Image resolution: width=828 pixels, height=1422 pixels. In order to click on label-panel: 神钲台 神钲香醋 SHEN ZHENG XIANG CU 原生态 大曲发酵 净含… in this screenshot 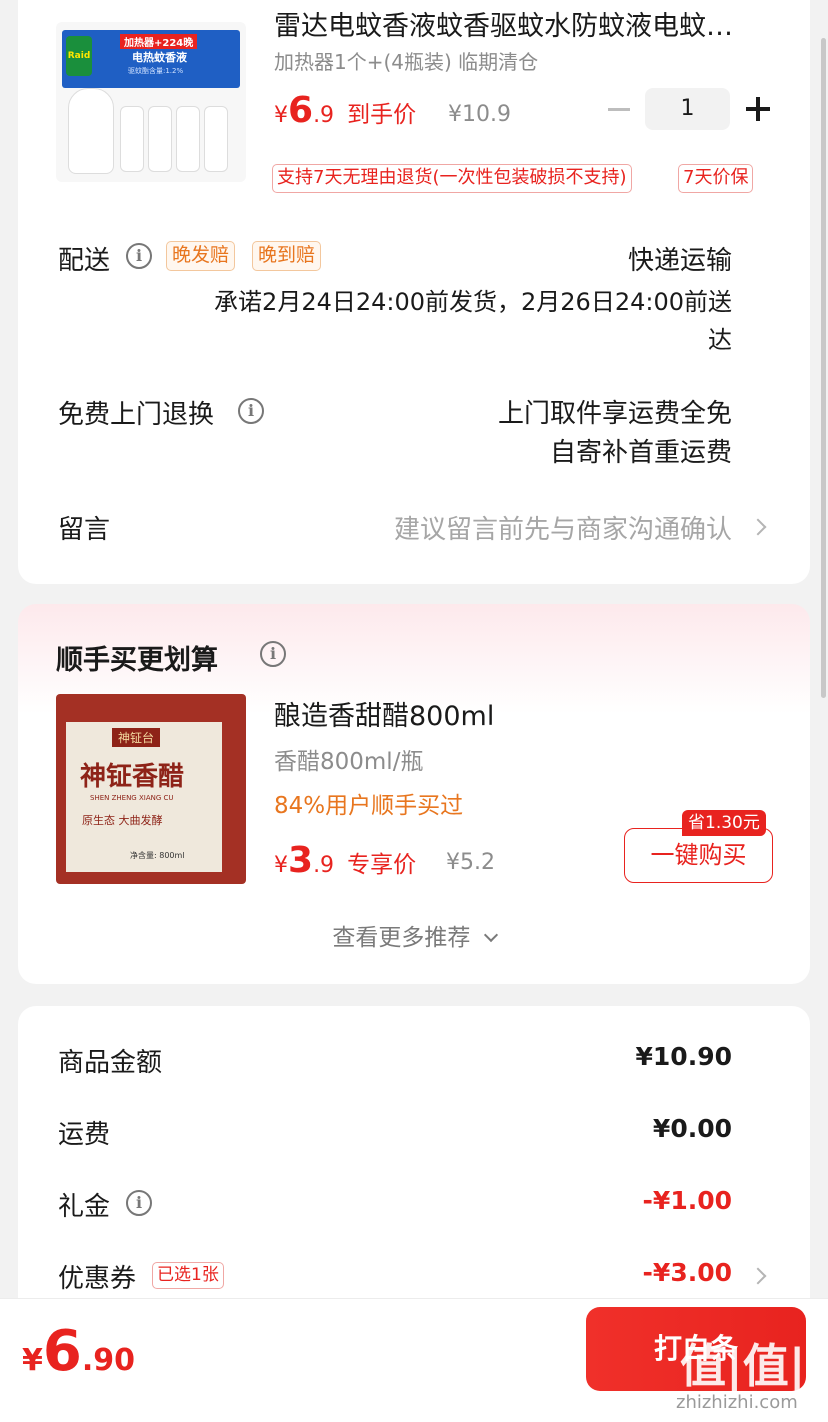, I will do `click(144, 797)`.